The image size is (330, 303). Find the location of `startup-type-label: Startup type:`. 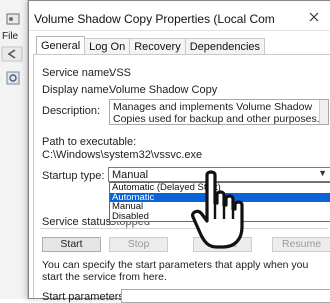

startup-type-label: Startup type: is located at coordinates (73, 176).